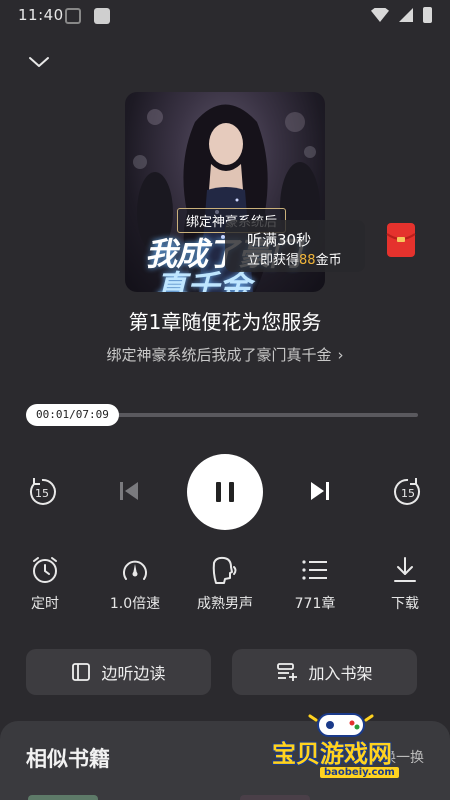  What do you see at coordinates (315, 604) in the screenshot?
I see `chapters-label: 771章` at bounding box center [315, 604].